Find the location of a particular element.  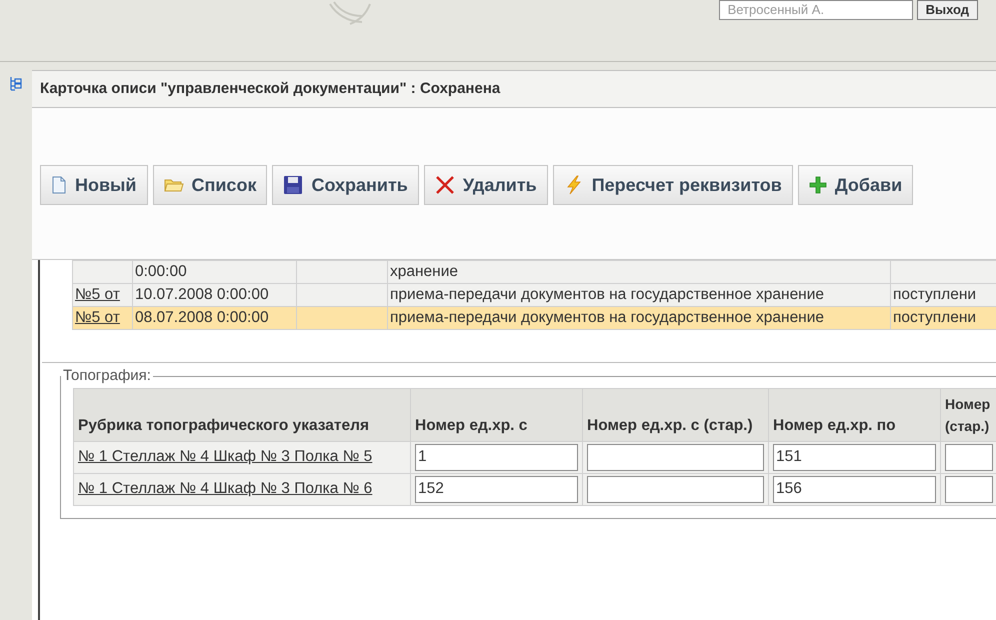

tree-icon is located at coordinates (16, 84).